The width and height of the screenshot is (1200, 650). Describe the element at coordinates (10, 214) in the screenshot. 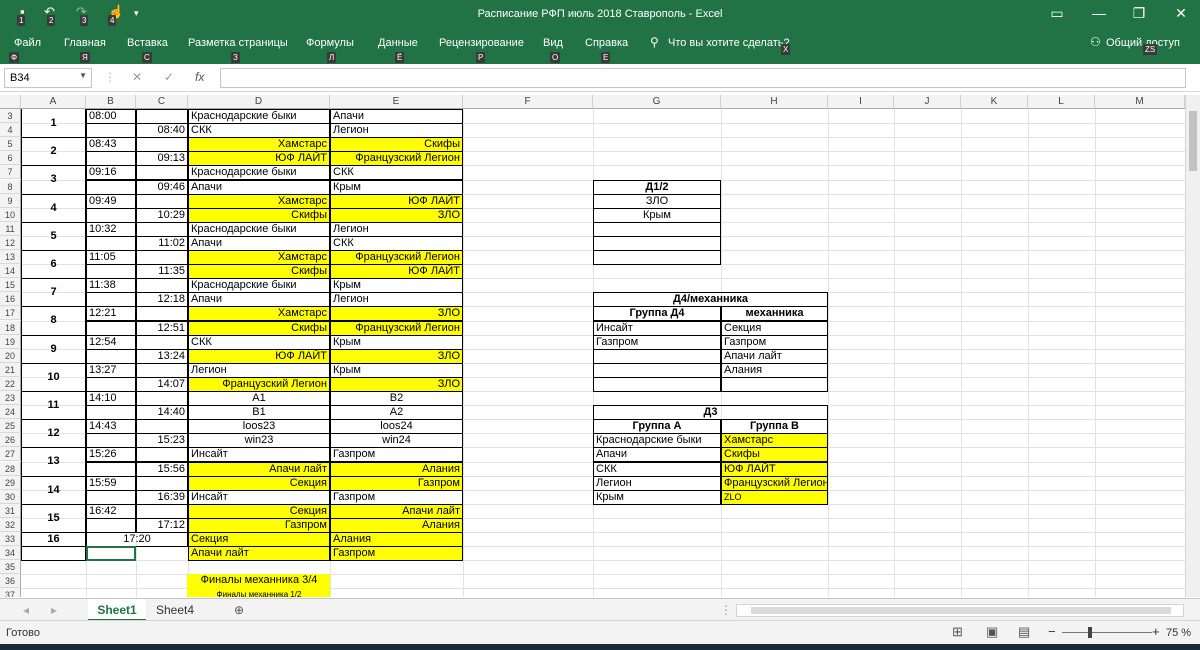

I see `row-header-10: 10` at that location.